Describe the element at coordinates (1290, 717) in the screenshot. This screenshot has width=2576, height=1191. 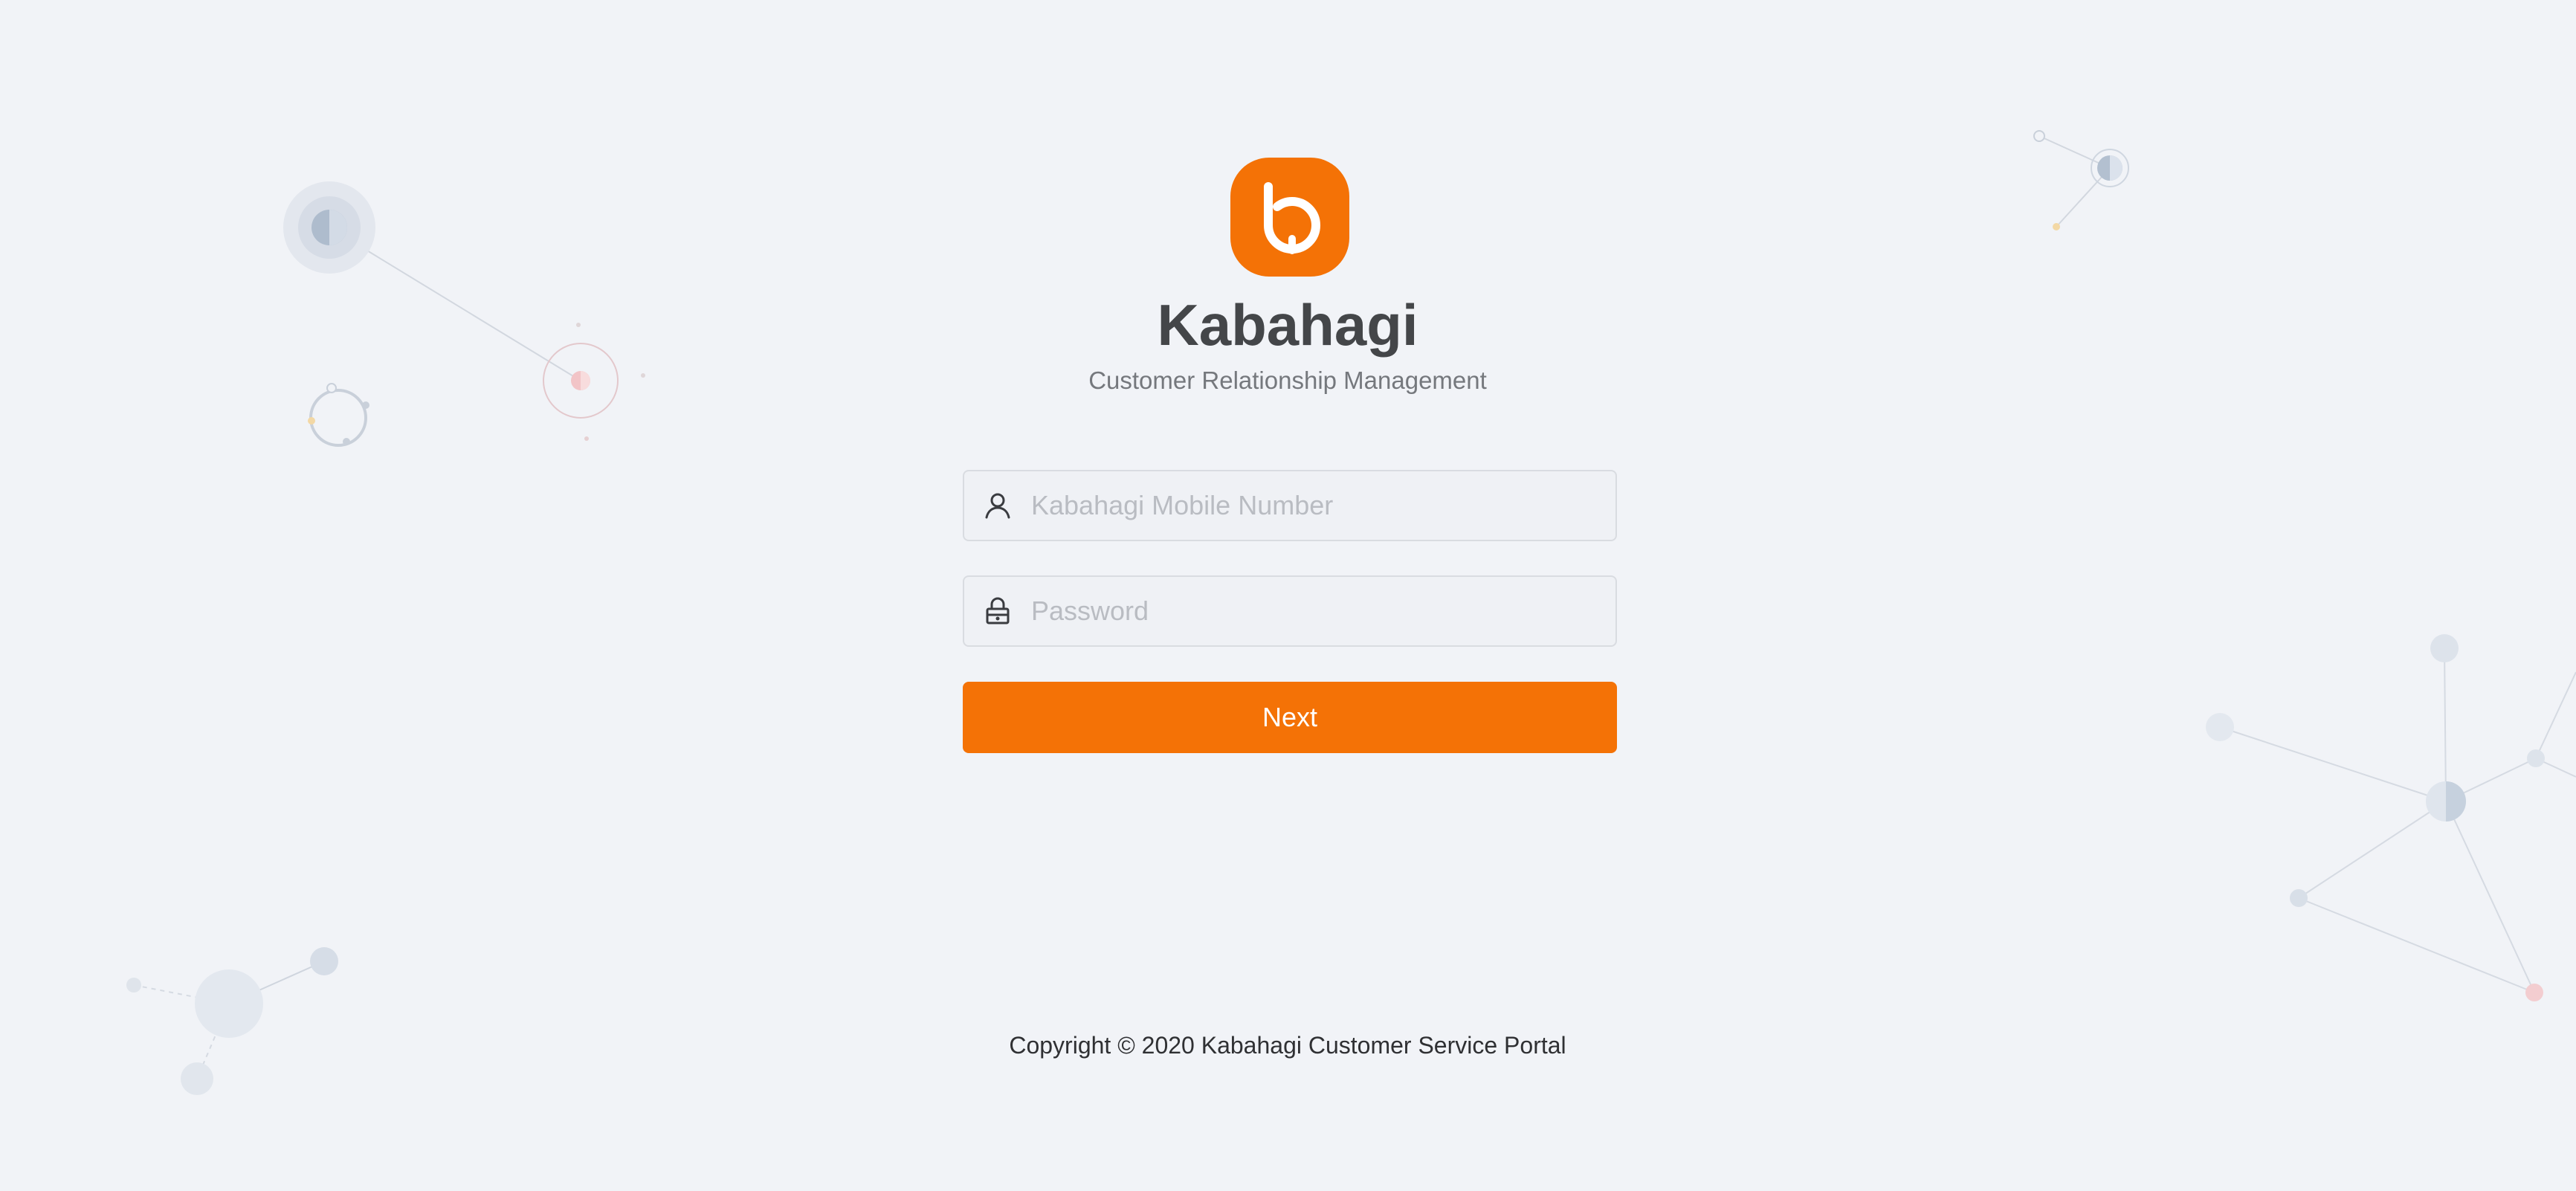
I see `next-button: Next` at that location.